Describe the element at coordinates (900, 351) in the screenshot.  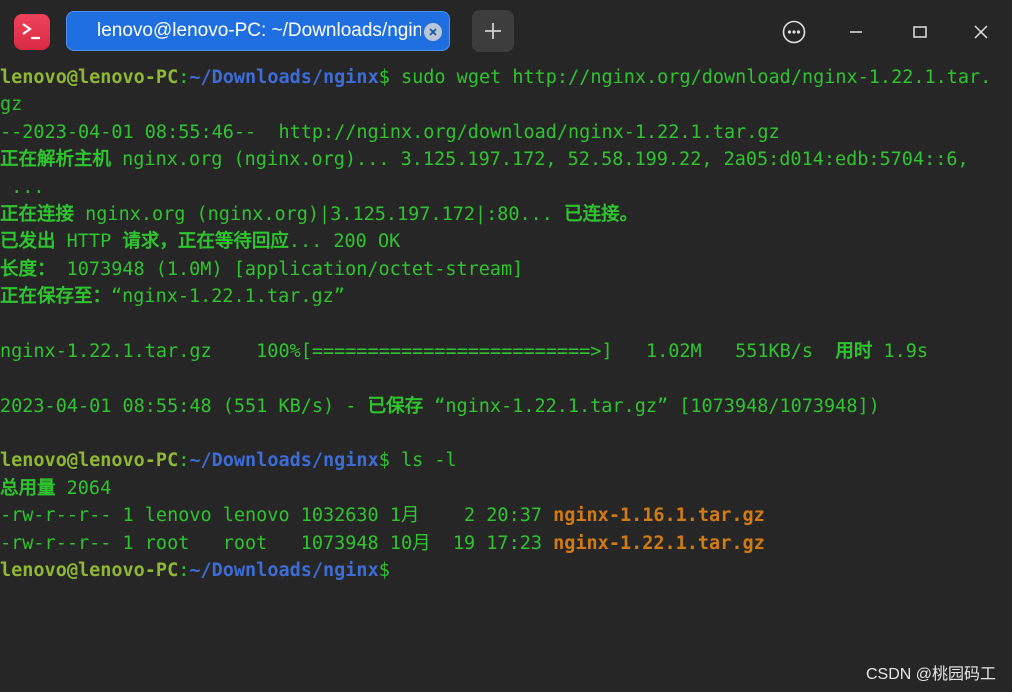
I see `output-text: 1.9s` at that location.